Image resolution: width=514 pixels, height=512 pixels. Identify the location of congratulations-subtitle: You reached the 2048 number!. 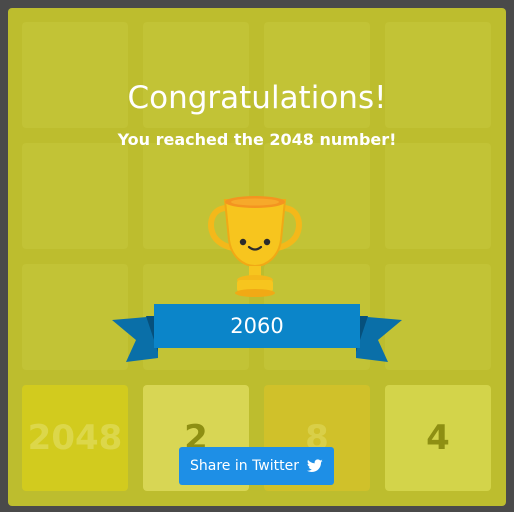
(257, 139).